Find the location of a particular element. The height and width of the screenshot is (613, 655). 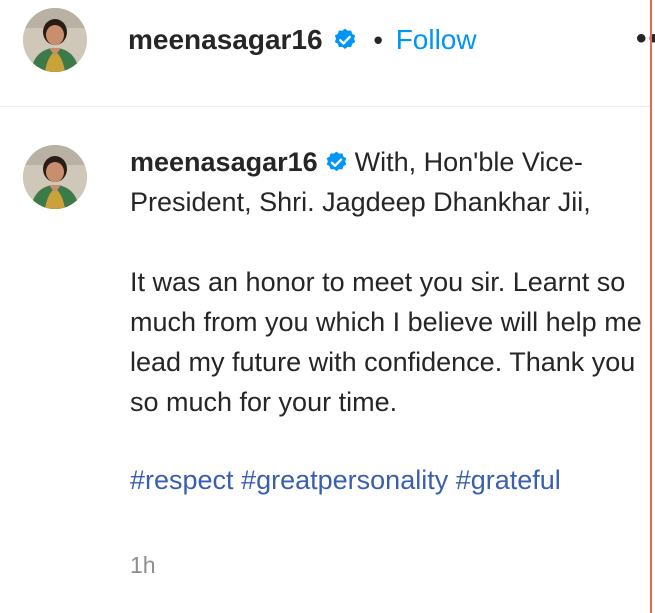

follow-button: Follow is located at coordinates (436, 40).